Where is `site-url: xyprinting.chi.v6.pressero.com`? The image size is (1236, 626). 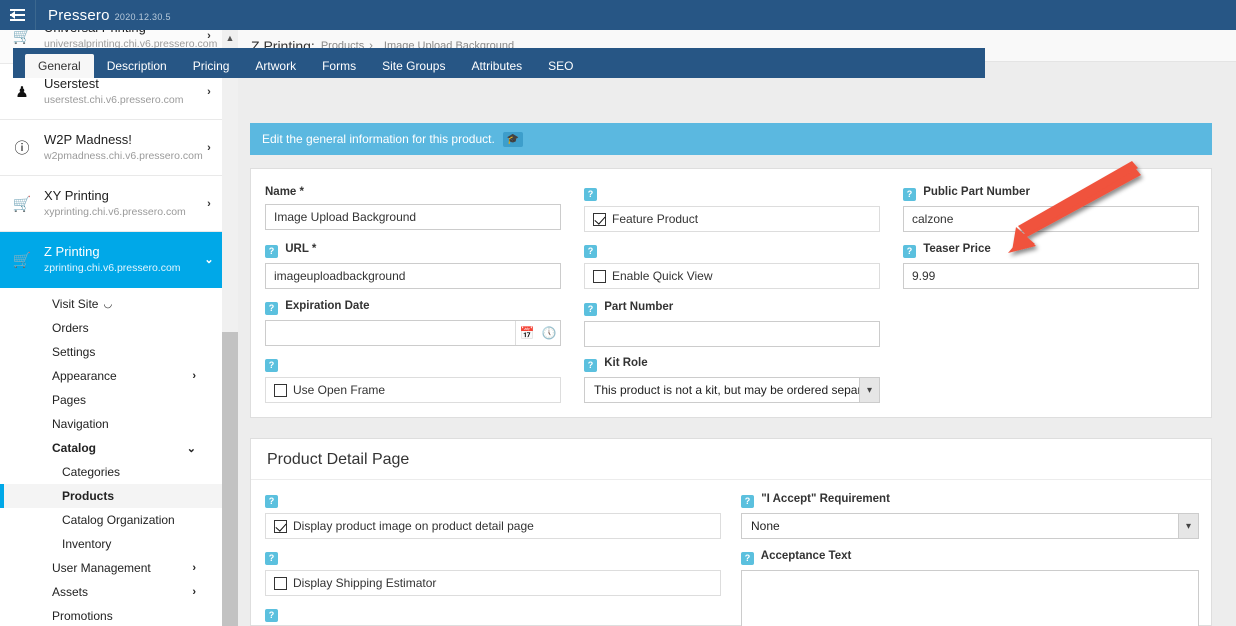 site-url: xyprinting.chi.v6.pressero.com is located at coordinates (115, 212).